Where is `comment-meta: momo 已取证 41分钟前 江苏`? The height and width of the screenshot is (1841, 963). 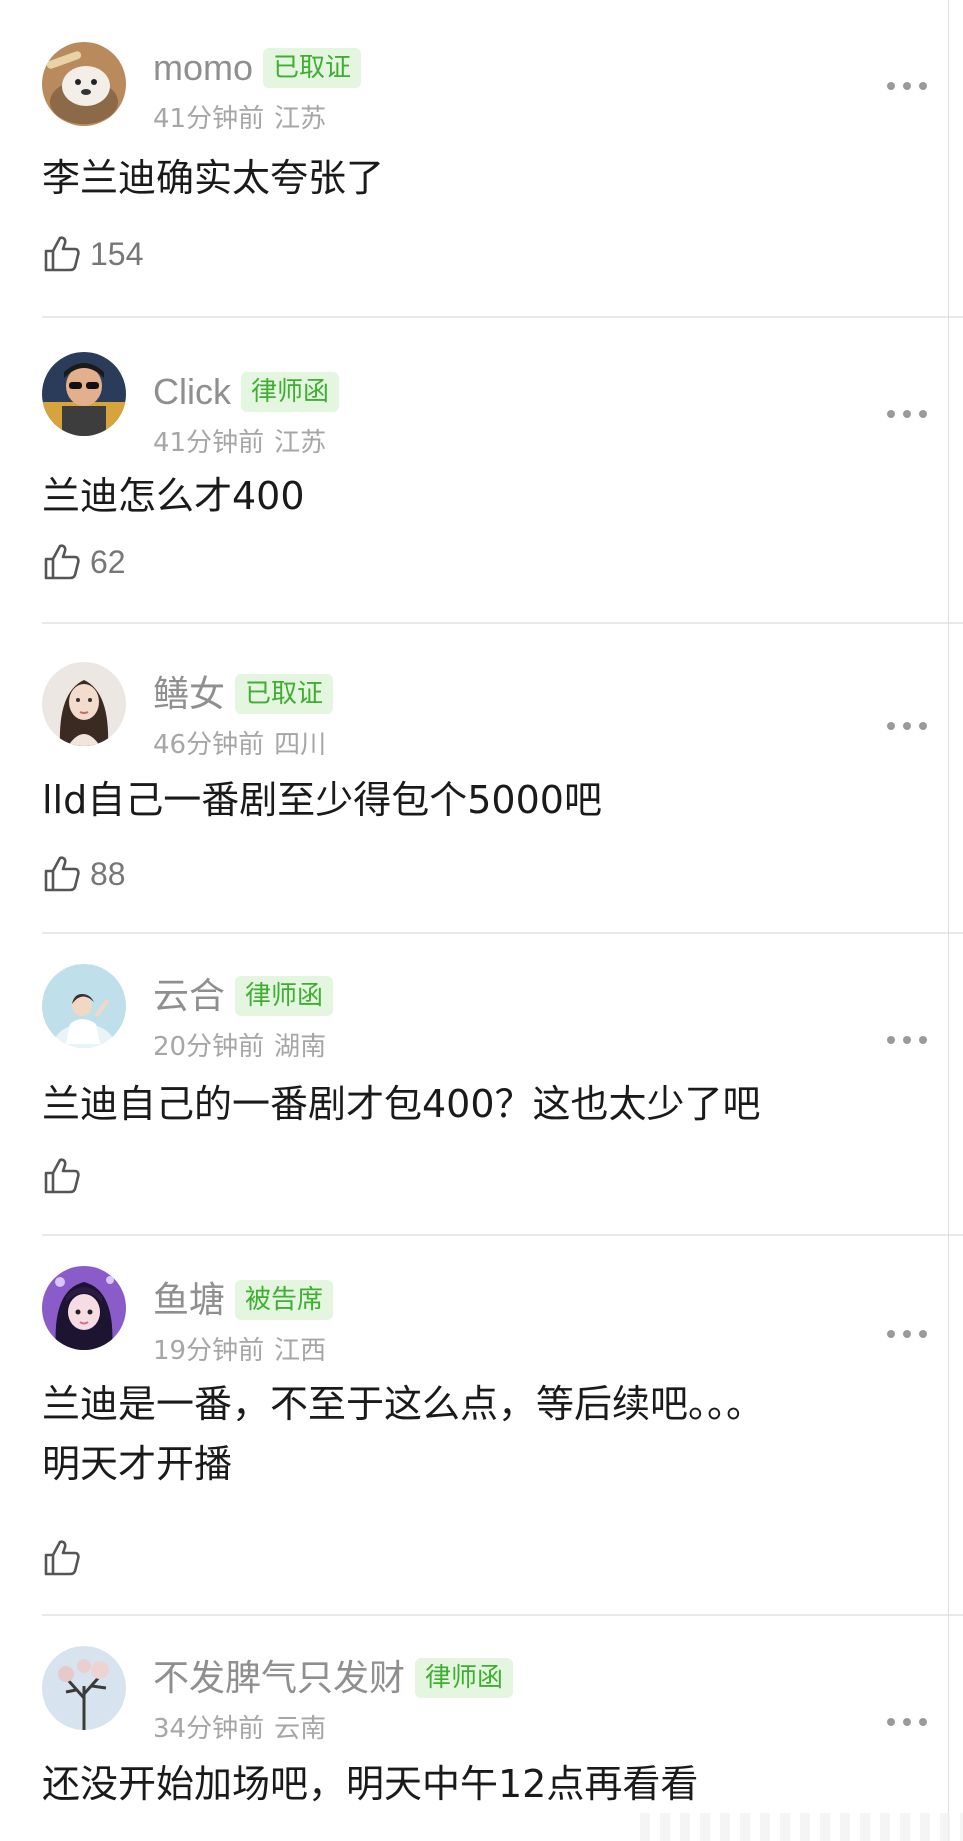 comment-meta: momo 已取证 41分钟前 江苏 is located at coordinates (528, 89).